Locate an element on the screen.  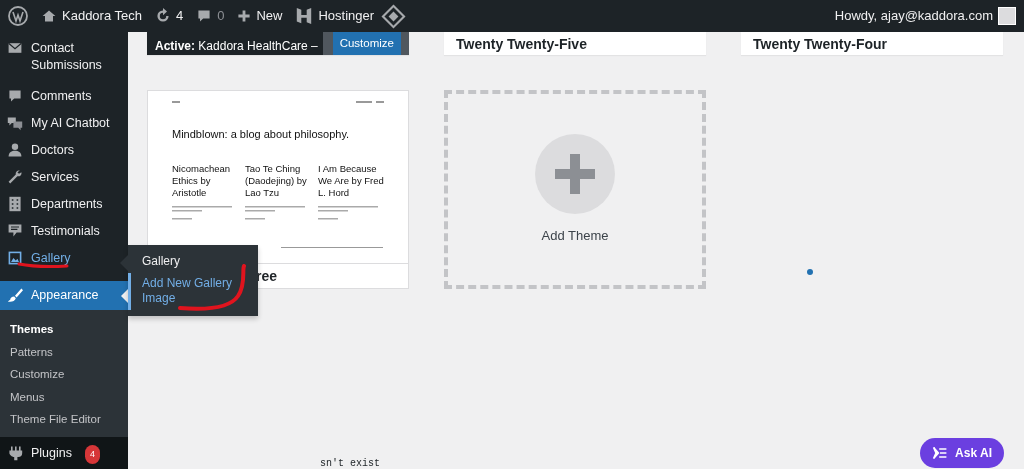
theme-card: Active: Kaddora HealthCare – Customize is located at coordinates (278, 43).